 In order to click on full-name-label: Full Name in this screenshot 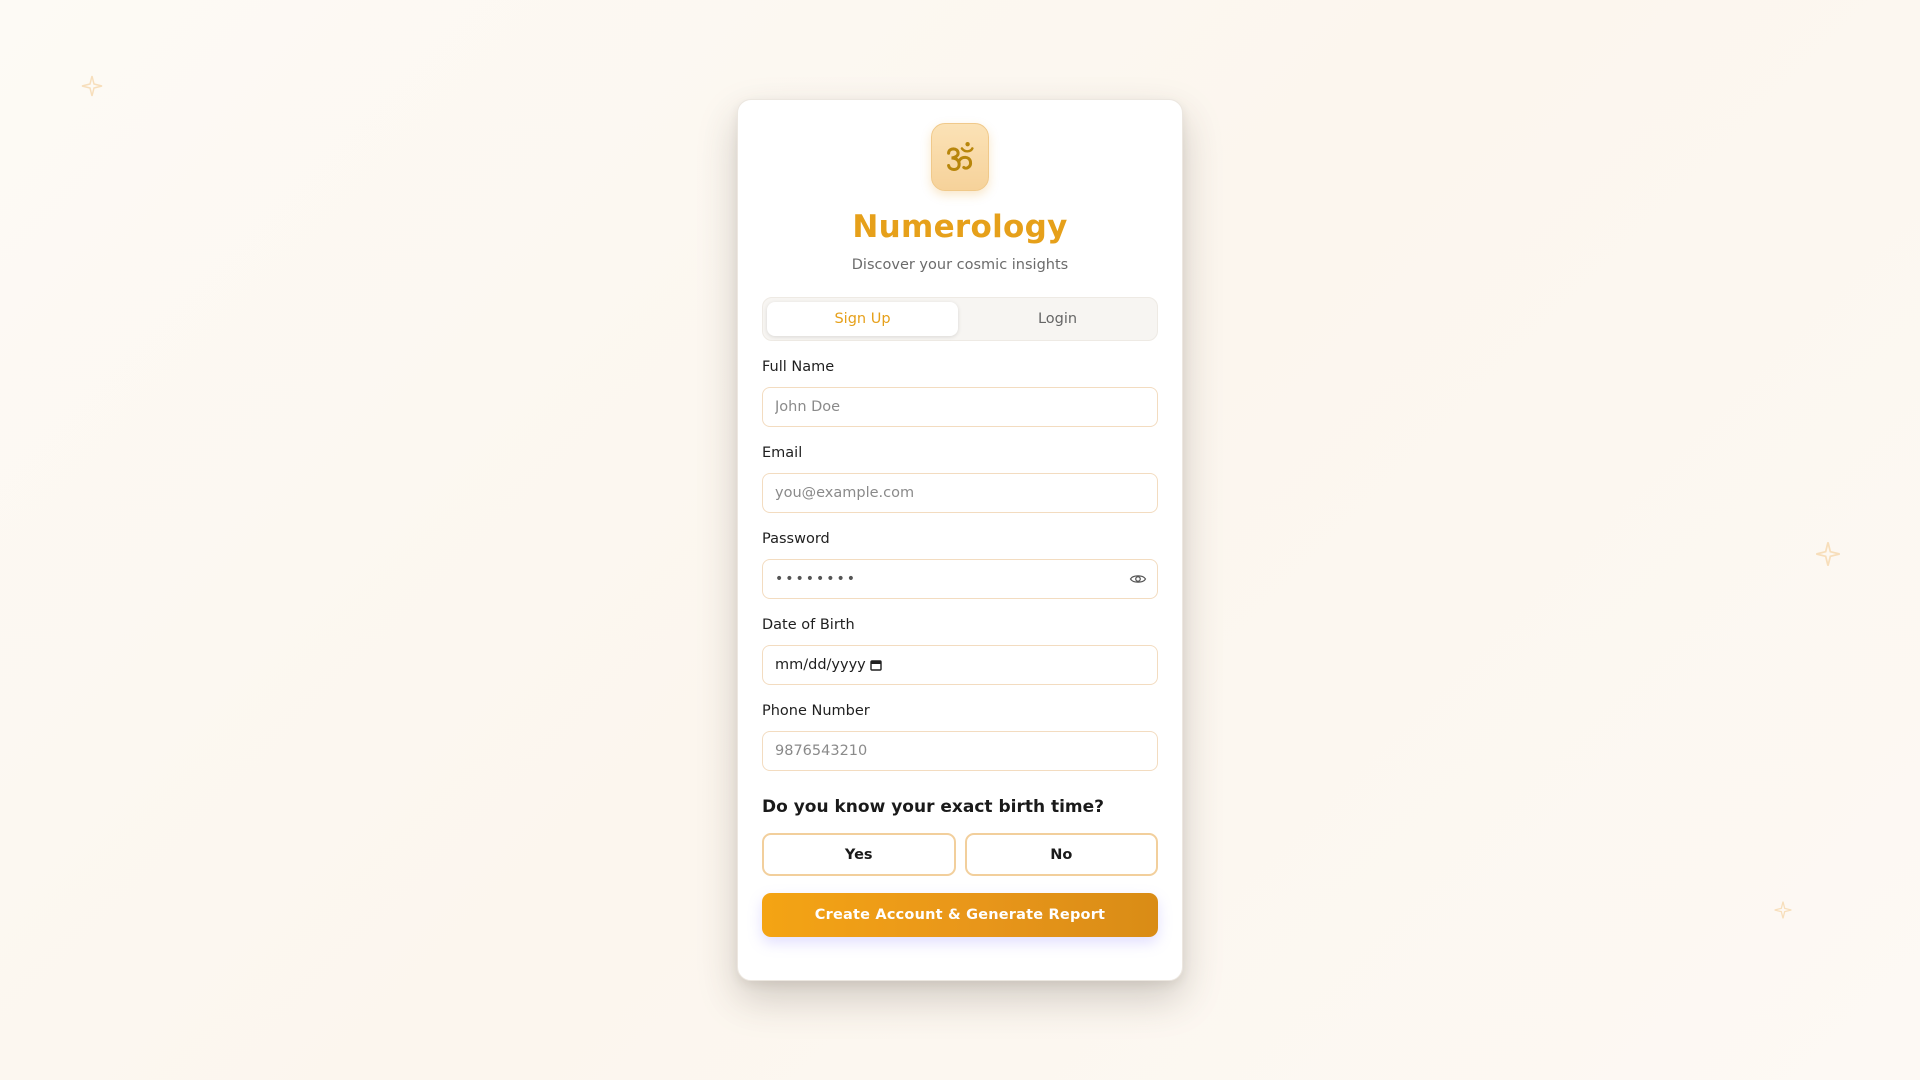, I will do `click(798, 367)`.